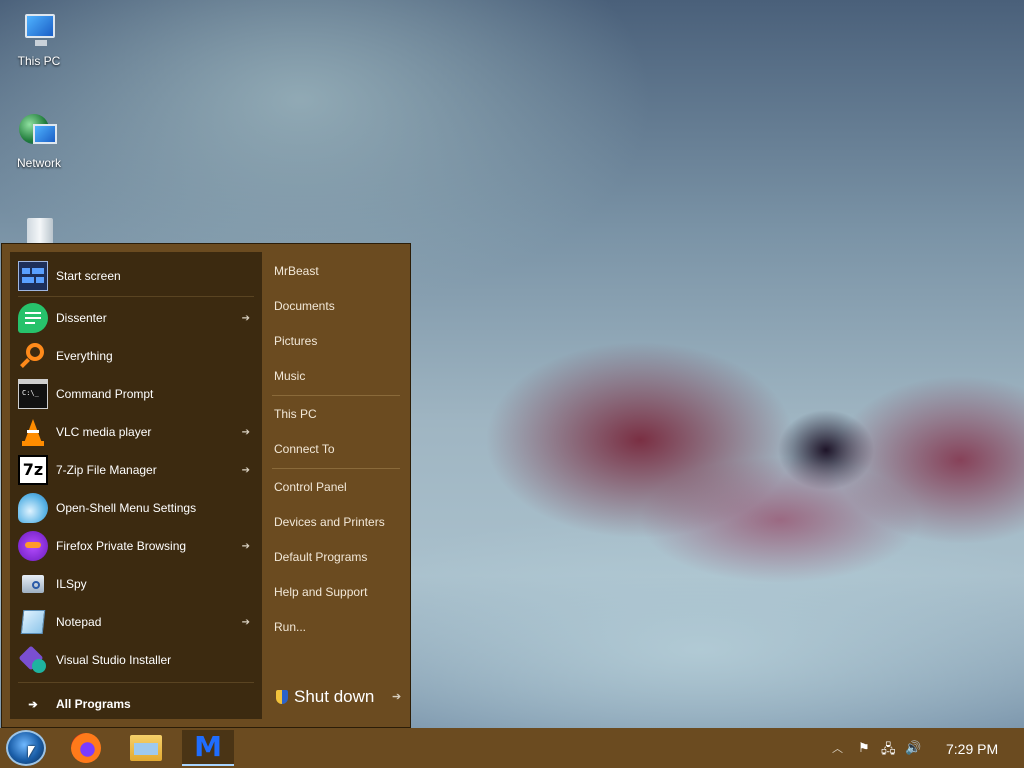 The width and height of the screenshot is (1024, 768). I want to click on command-prompt-icon: C:\_, so click(33, 394).